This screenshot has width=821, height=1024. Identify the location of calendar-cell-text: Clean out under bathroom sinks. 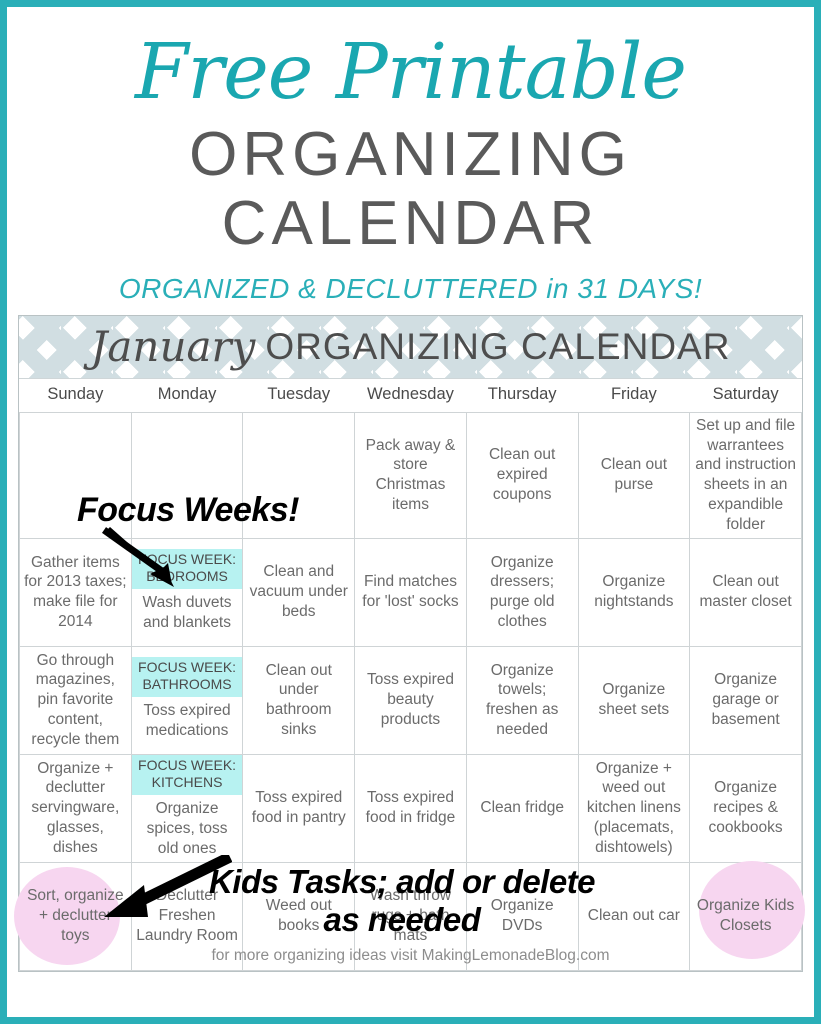
(298, 700).